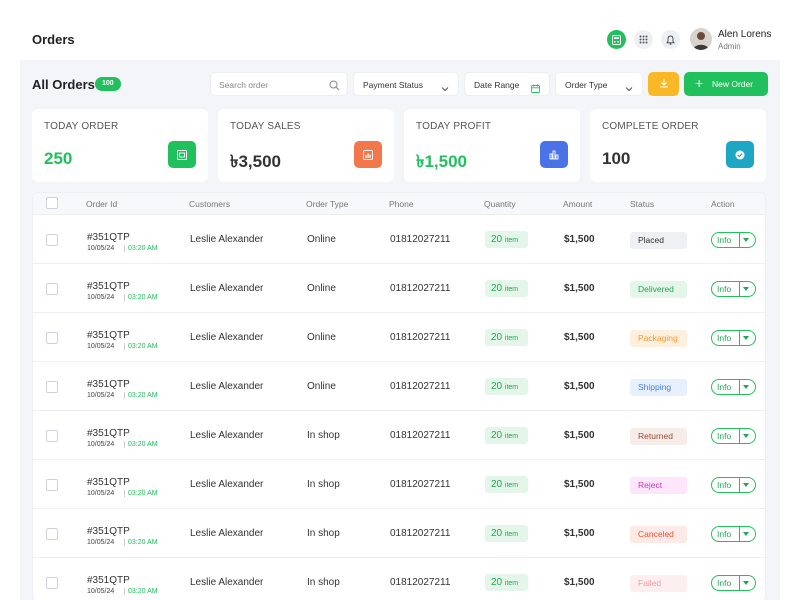  I want to click on status-badge: Returned, so click(658, 436).